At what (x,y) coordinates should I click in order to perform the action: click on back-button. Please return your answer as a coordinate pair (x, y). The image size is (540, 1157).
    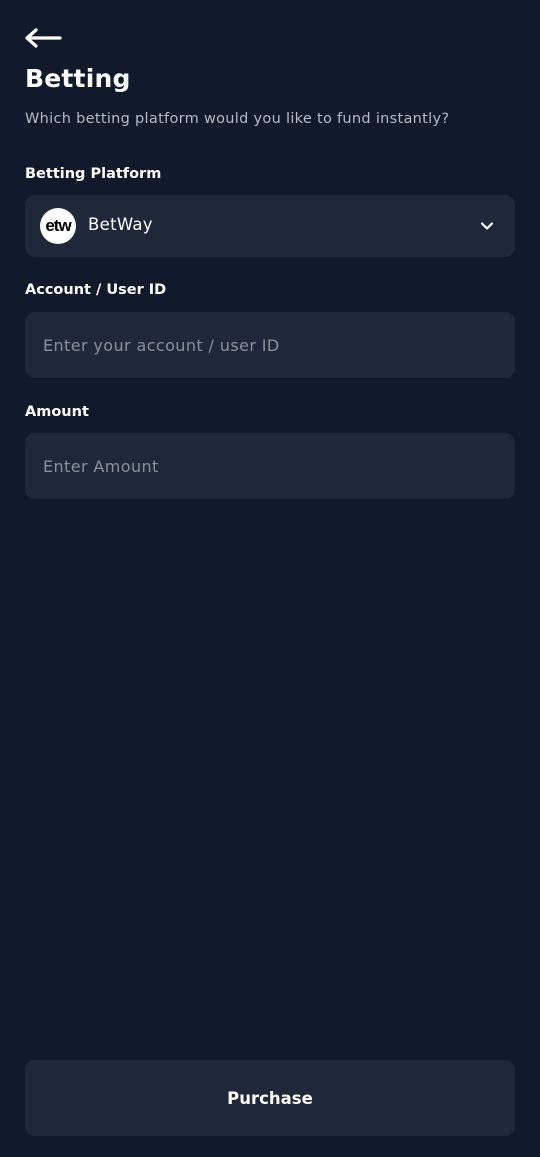
    Looking at the image, I should click on (44, 38).